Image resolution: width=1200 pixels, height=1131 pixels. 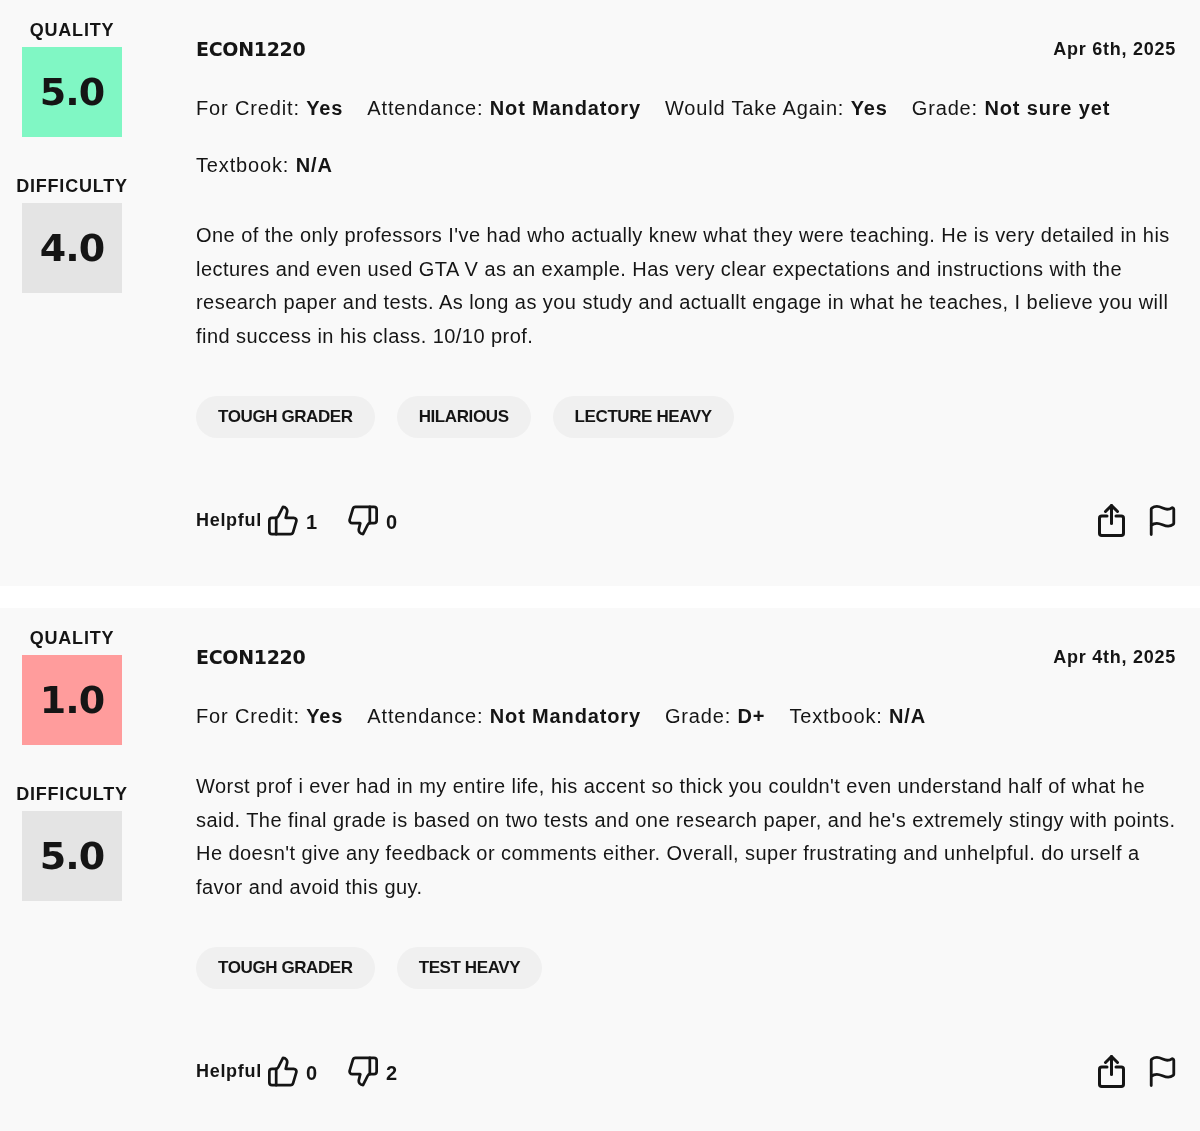 What do you see at coordinates (72, 700) in the screenshot?
I see `quality-score: 1.0` at bounding box center [72, 700].